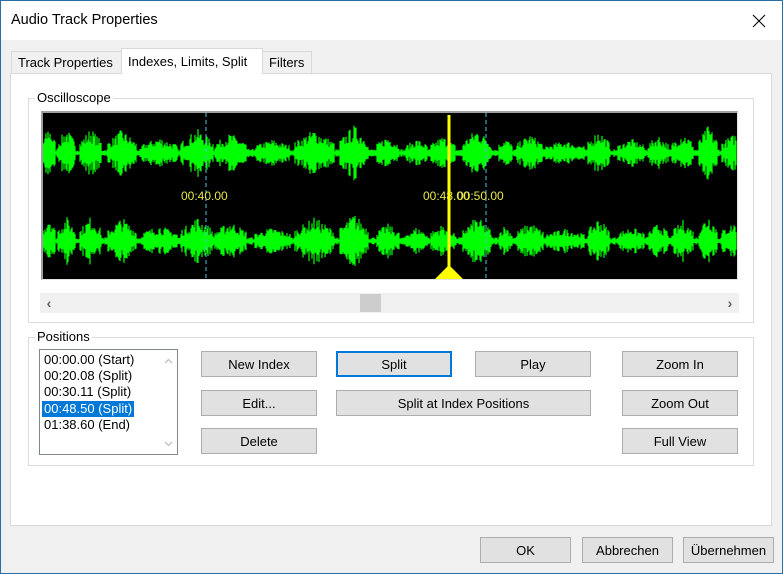 This screenshot has width=783, height=574. I want to click on ok-button: OK, so click(525, 550).